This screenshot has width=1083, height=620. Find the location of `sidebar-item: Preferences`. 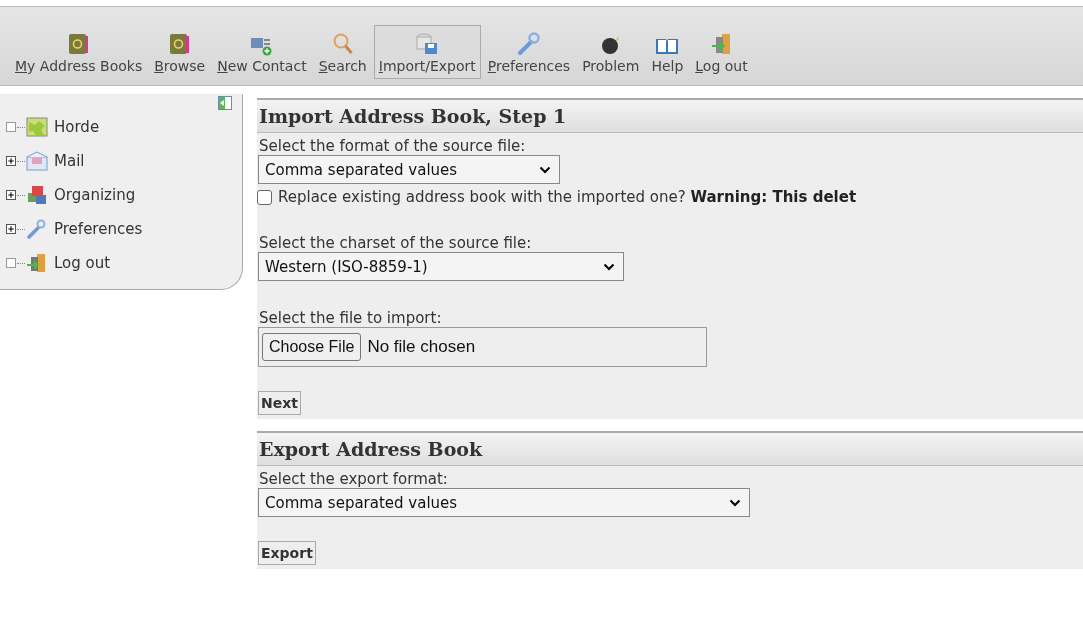

sidebar-item: Preferences is located at coordinates (98, 229).